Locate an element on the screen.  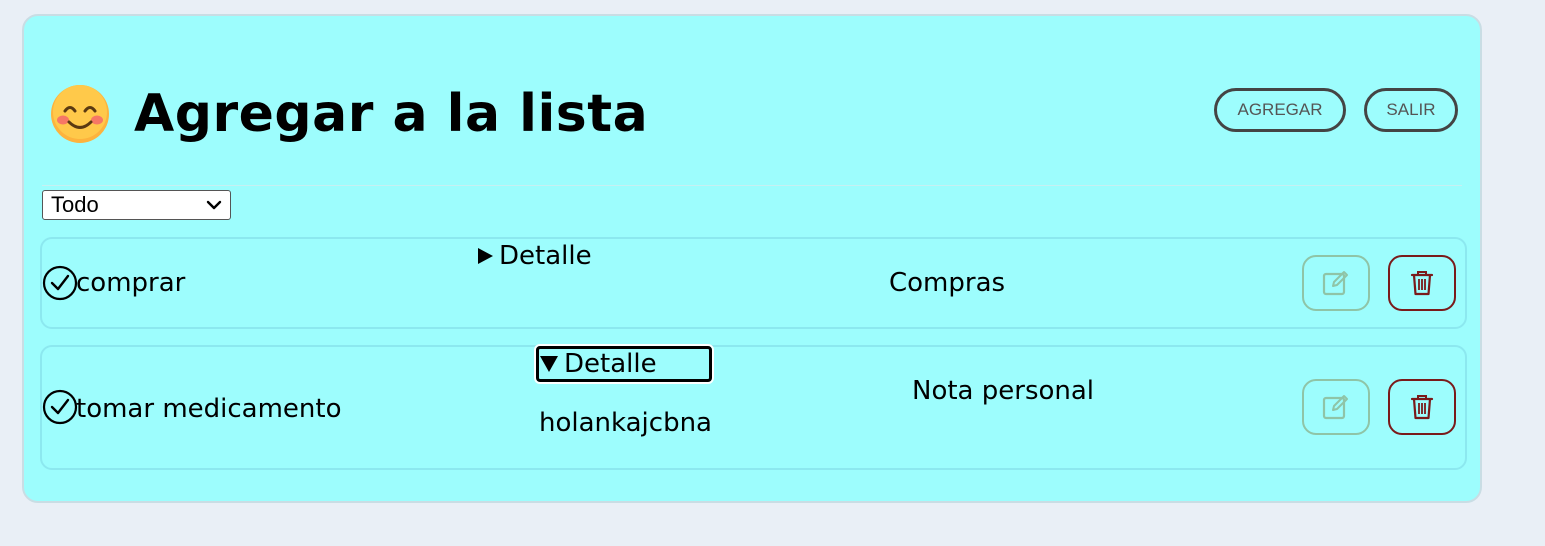
filter-selected-value: Todo is located at coordinates (75, 204).